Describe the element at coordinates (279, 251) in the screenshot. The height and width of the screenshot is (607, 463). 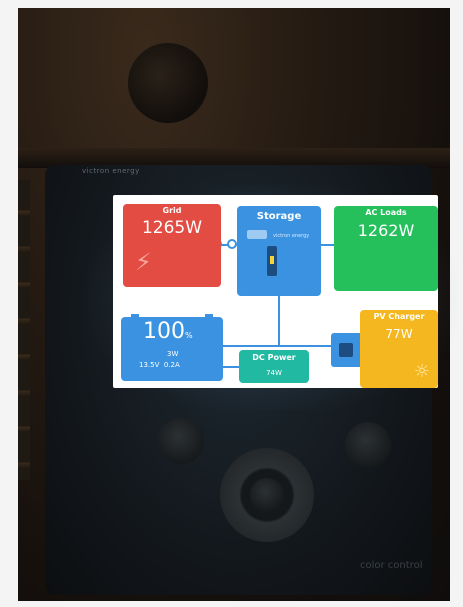
I see `storage-tile: Storage victron energy` at that location.